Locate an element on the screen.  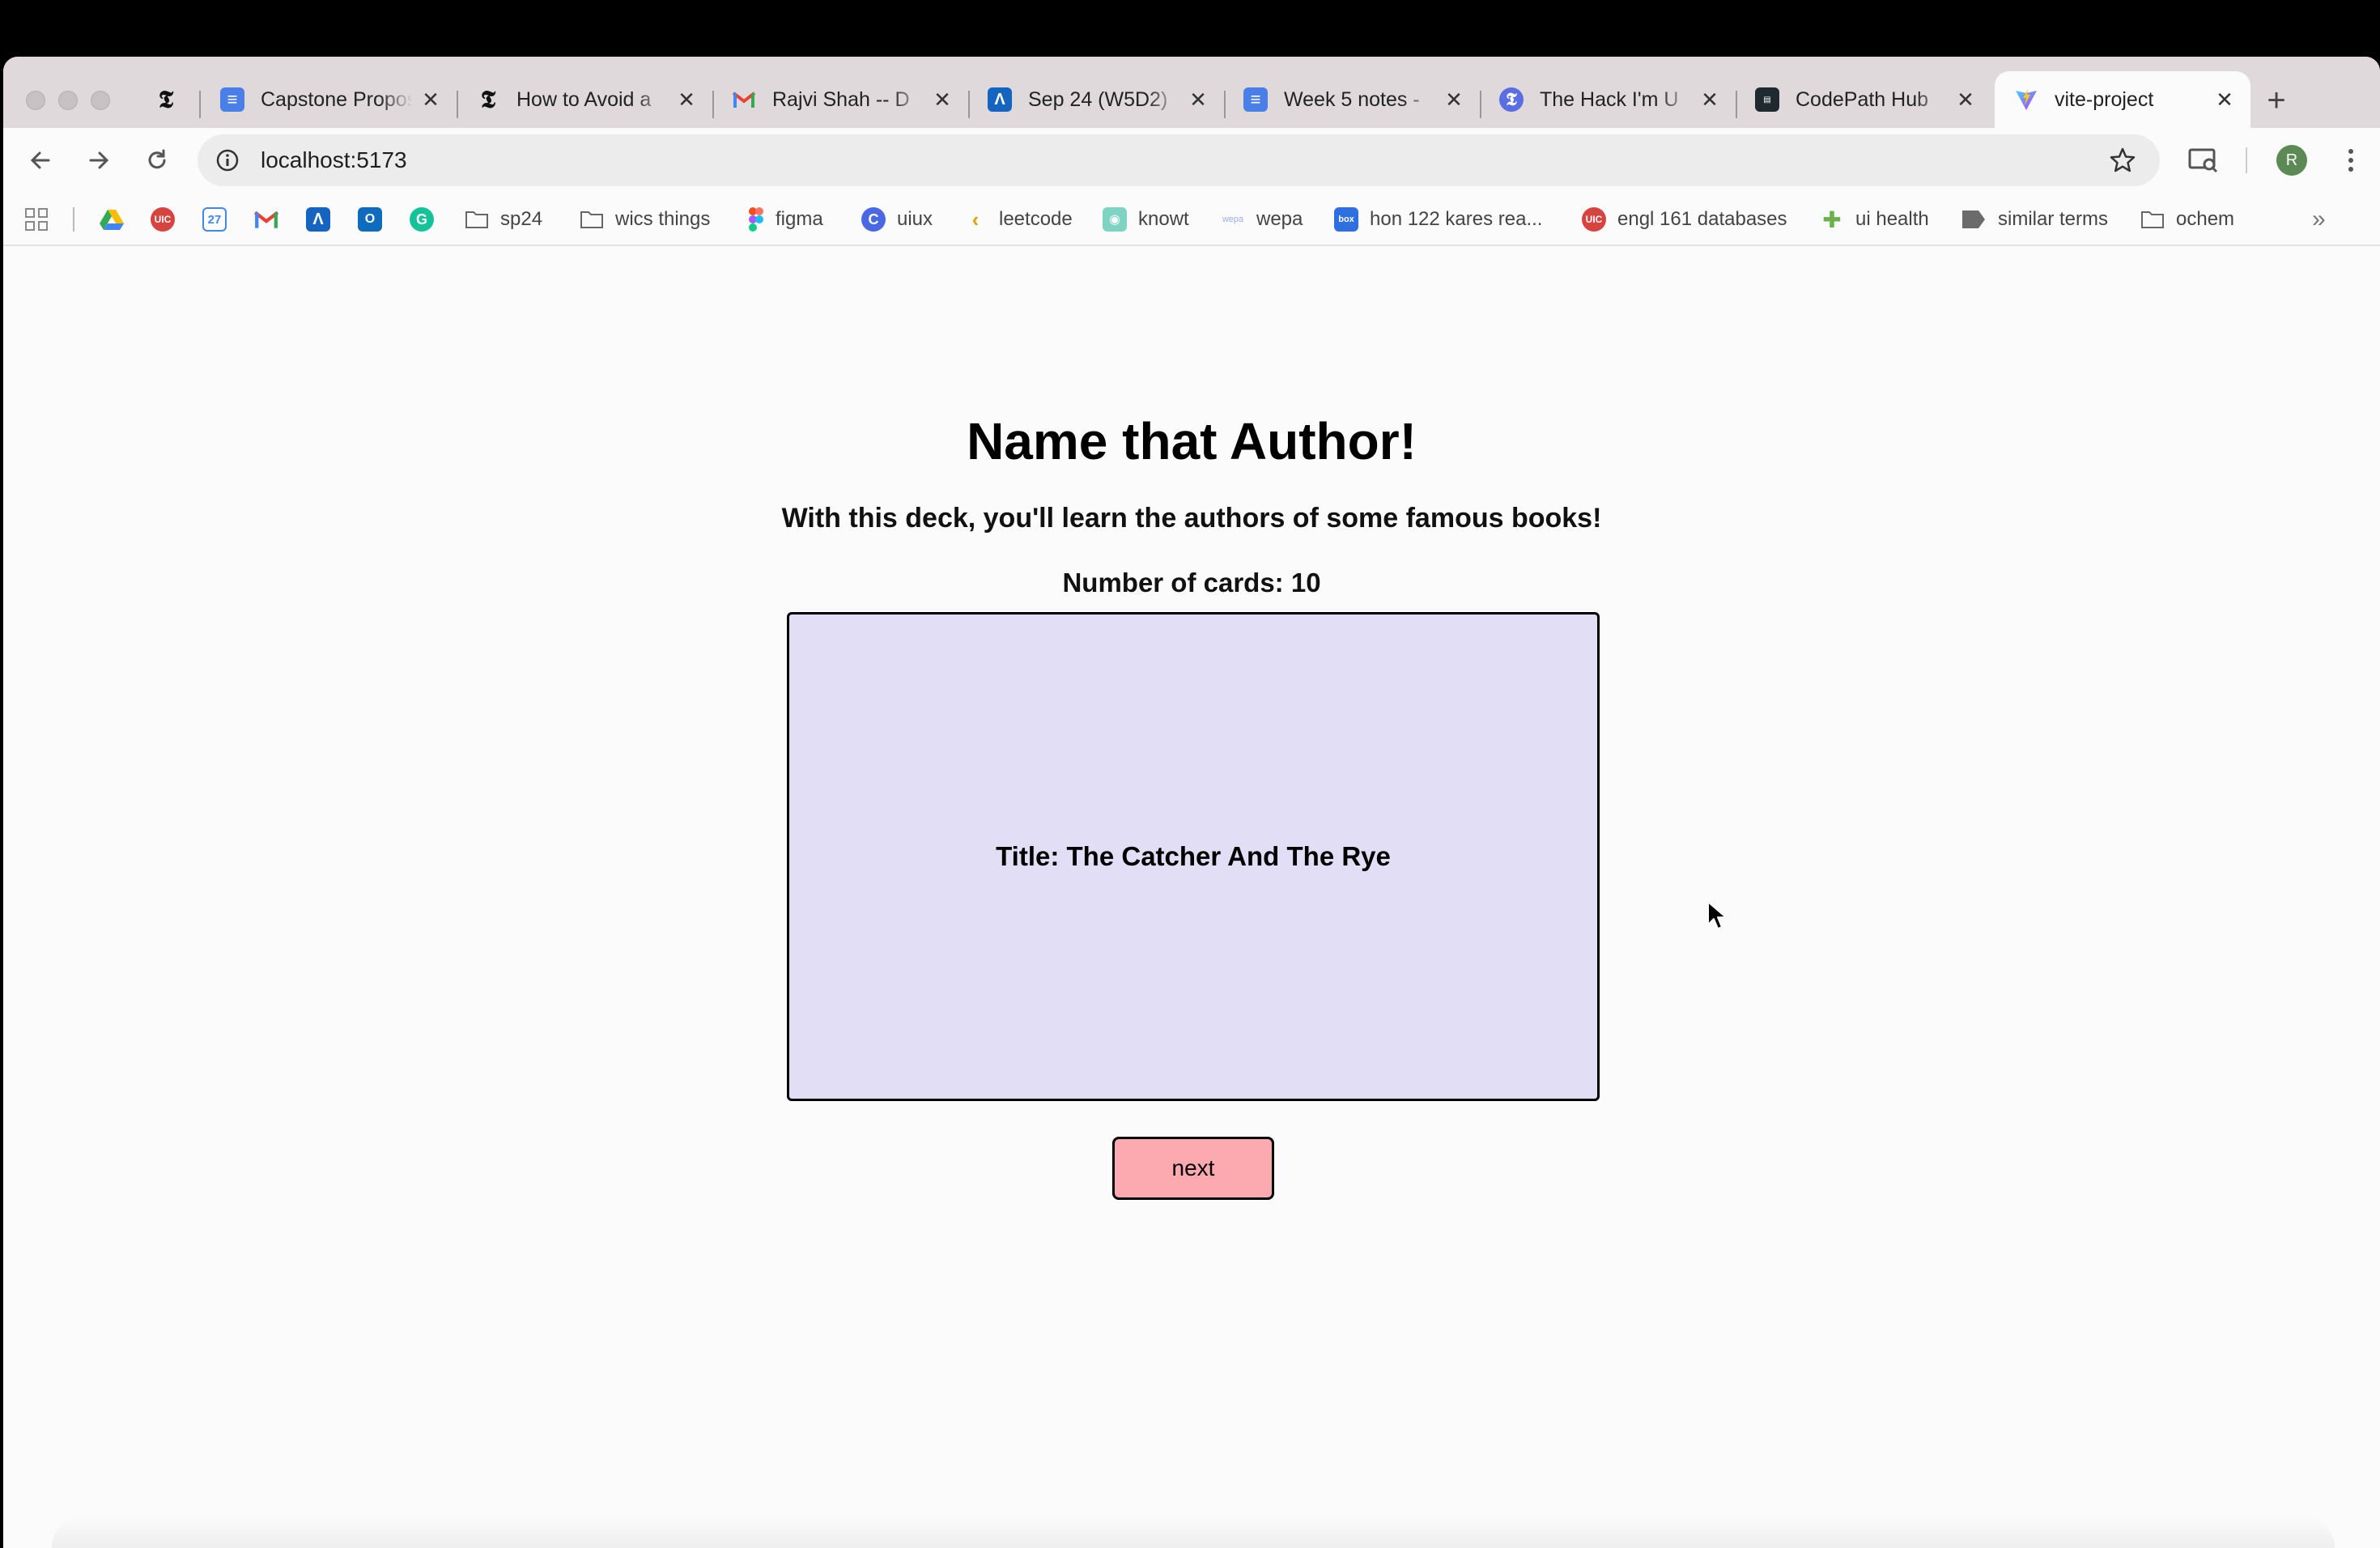
bookmark-label: similar terms is located at coordinates (2053, 219).